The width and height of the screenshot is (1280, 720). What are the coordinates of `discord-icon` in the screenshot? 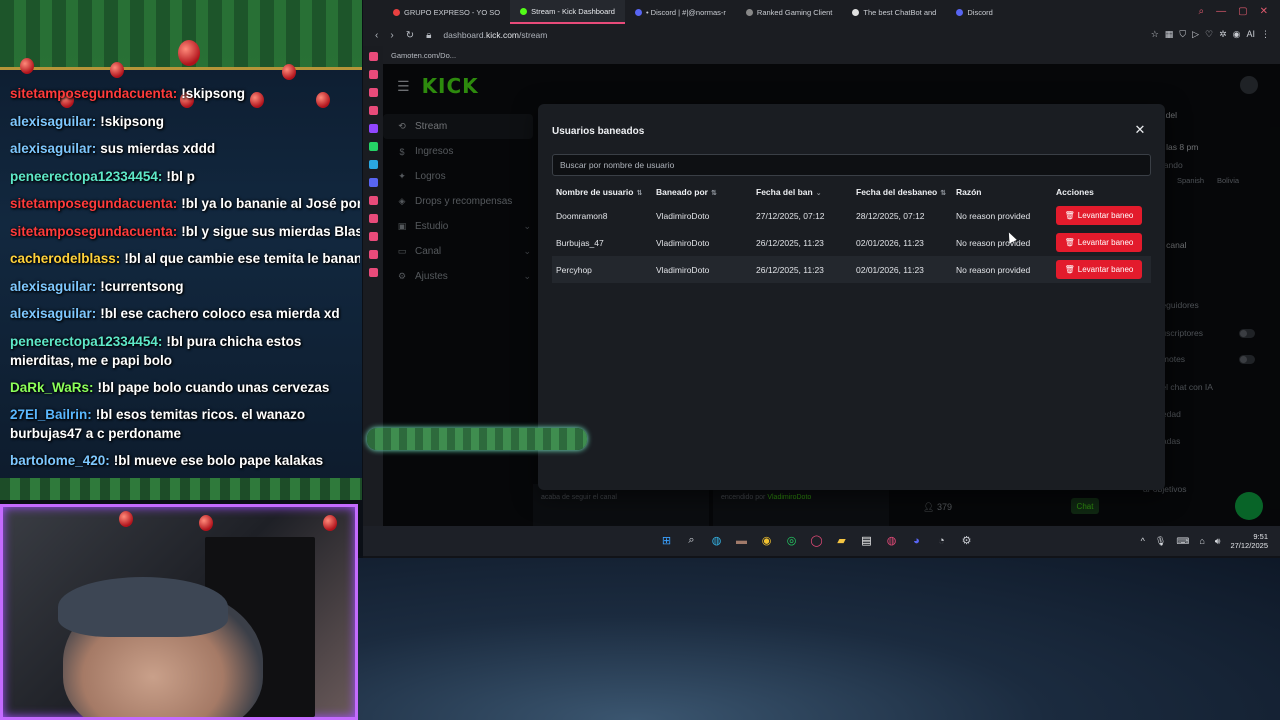 It's located at (373, 182).